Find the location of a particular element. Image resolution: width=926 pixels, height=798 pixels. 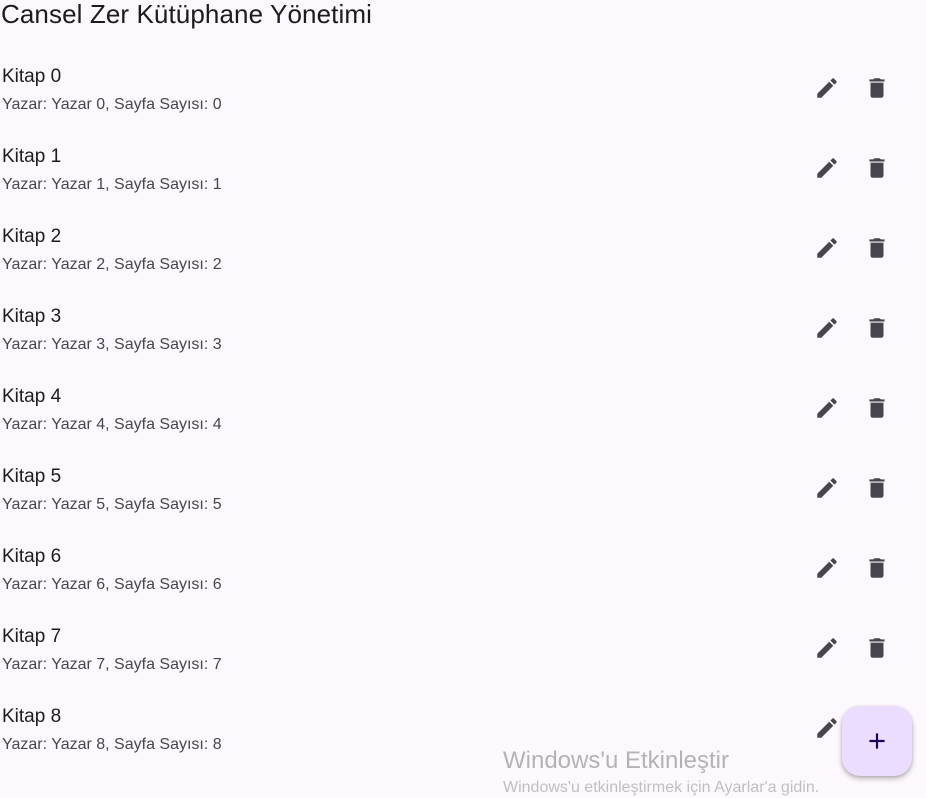

book-title: Kitap 7 is located at coordinates (32, 636).